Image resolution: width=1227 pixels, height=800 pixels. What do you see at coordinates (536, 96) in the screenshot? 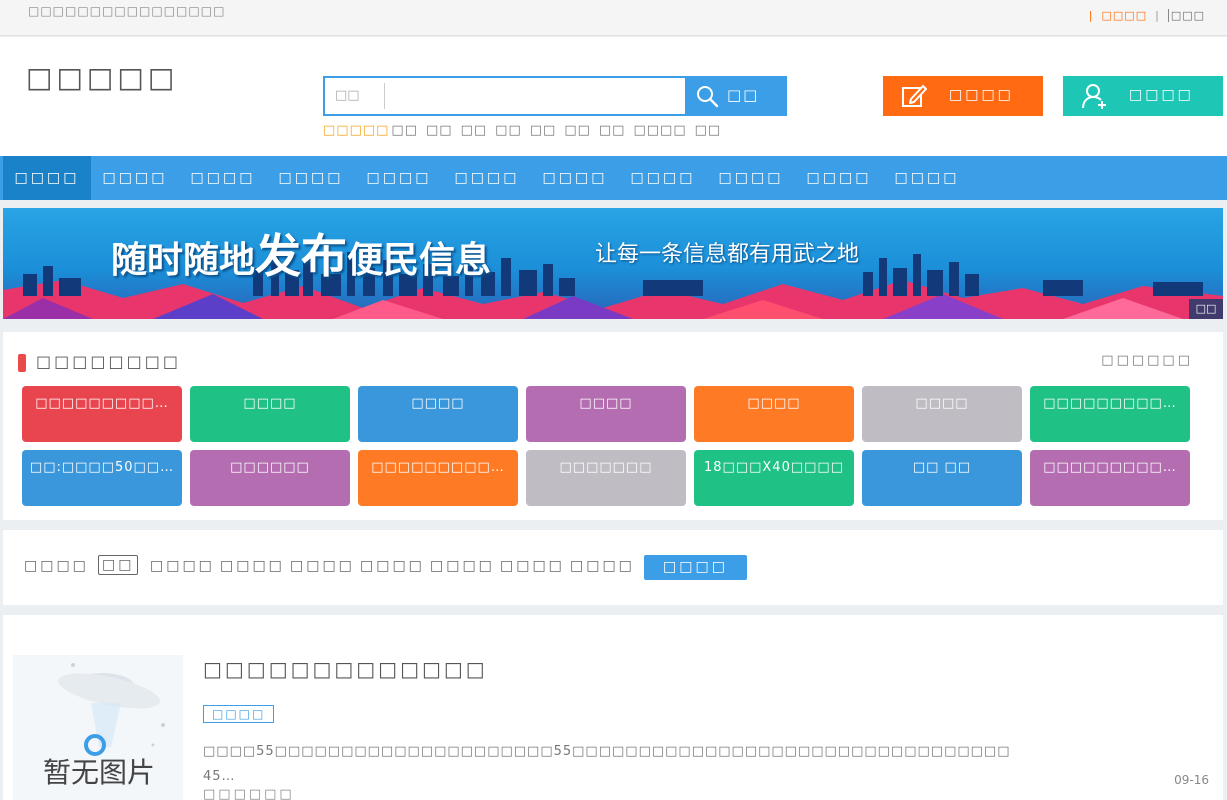
I see `search-input` at bounding box center [536, 96].